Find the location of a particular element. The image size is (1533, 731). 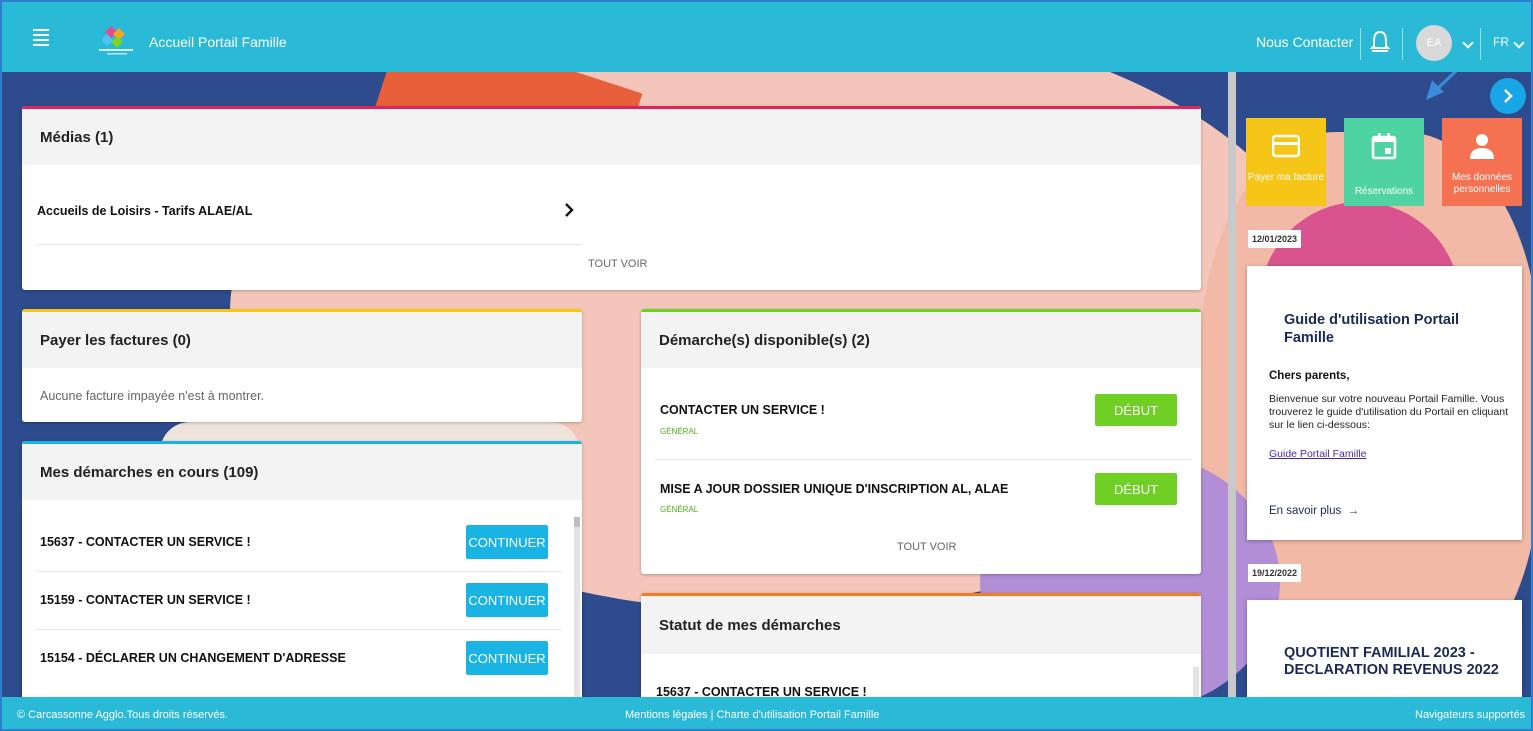

news-date: 12/01/2023 is located at coordinates (1275, 239).